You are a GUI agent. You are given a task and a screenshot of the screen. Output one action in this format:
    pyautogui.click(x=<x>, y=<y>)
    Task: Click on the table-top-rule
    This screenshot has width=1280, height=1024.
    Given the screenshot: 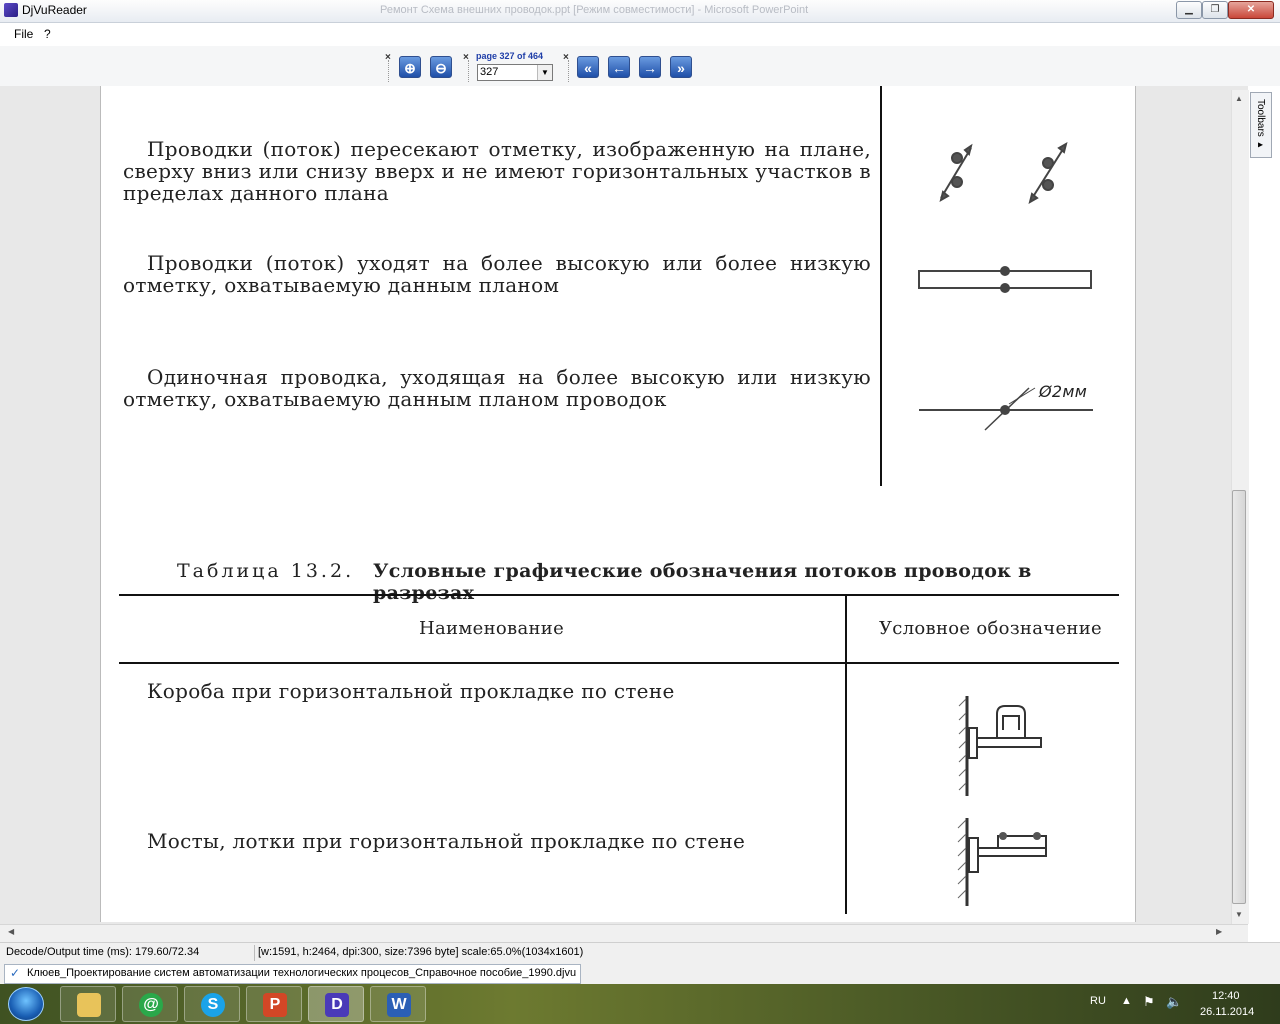 What is the action you would take?
    pyautogui.click(x=619, y=595)
    